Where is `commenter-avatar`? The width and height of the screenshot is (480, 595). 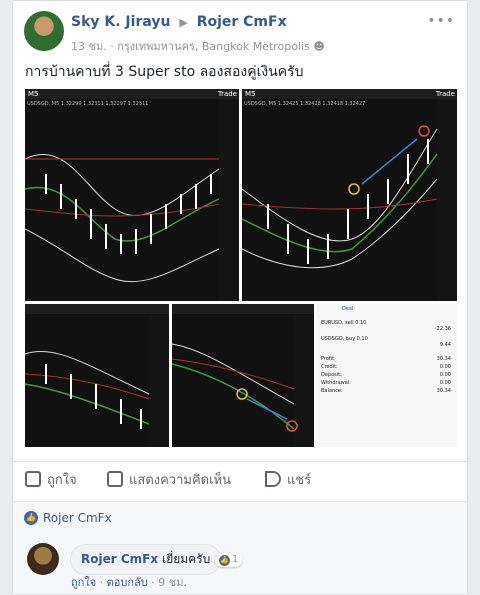
commenter-avatar is located at coordinates (43, 559).